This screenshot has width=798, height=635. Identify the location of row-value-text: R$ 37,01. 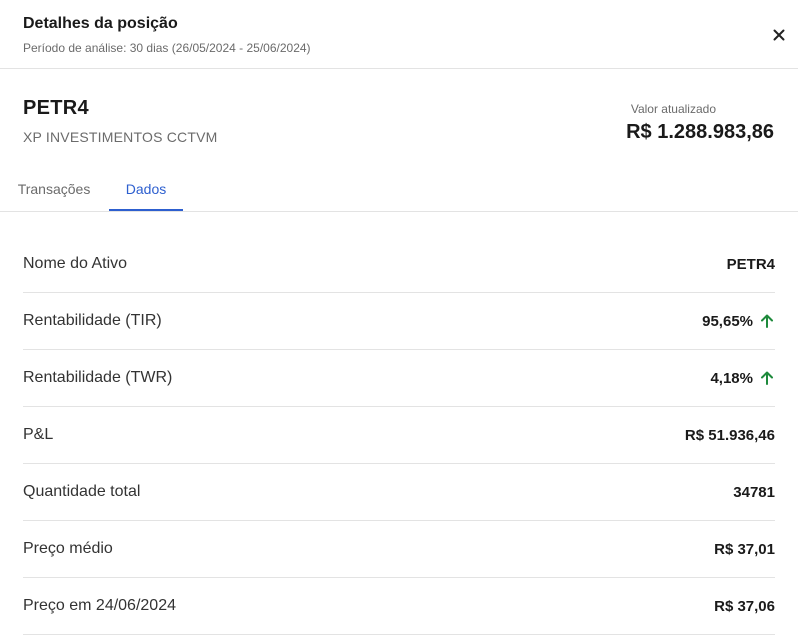
(744, 549).